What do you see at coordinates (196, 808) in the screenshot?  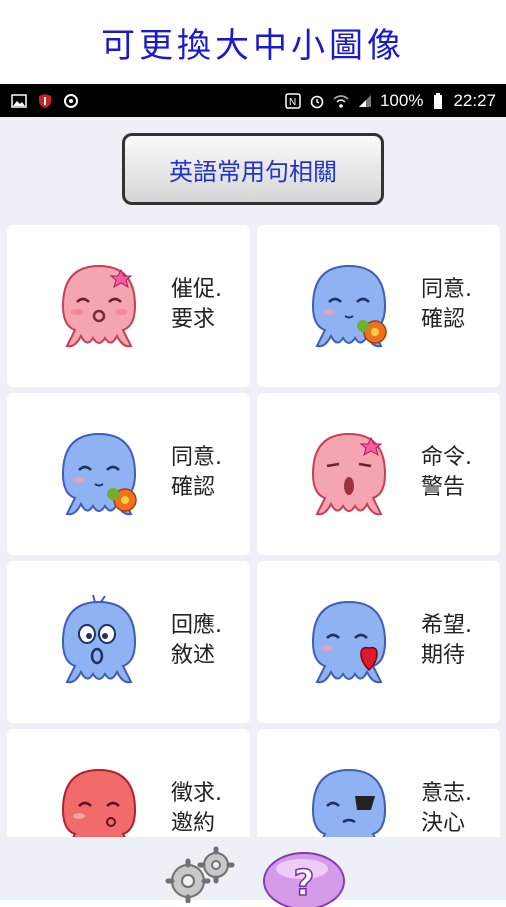 I see `card-label: 徵求. 邀約` at bounding box center [196, 808].